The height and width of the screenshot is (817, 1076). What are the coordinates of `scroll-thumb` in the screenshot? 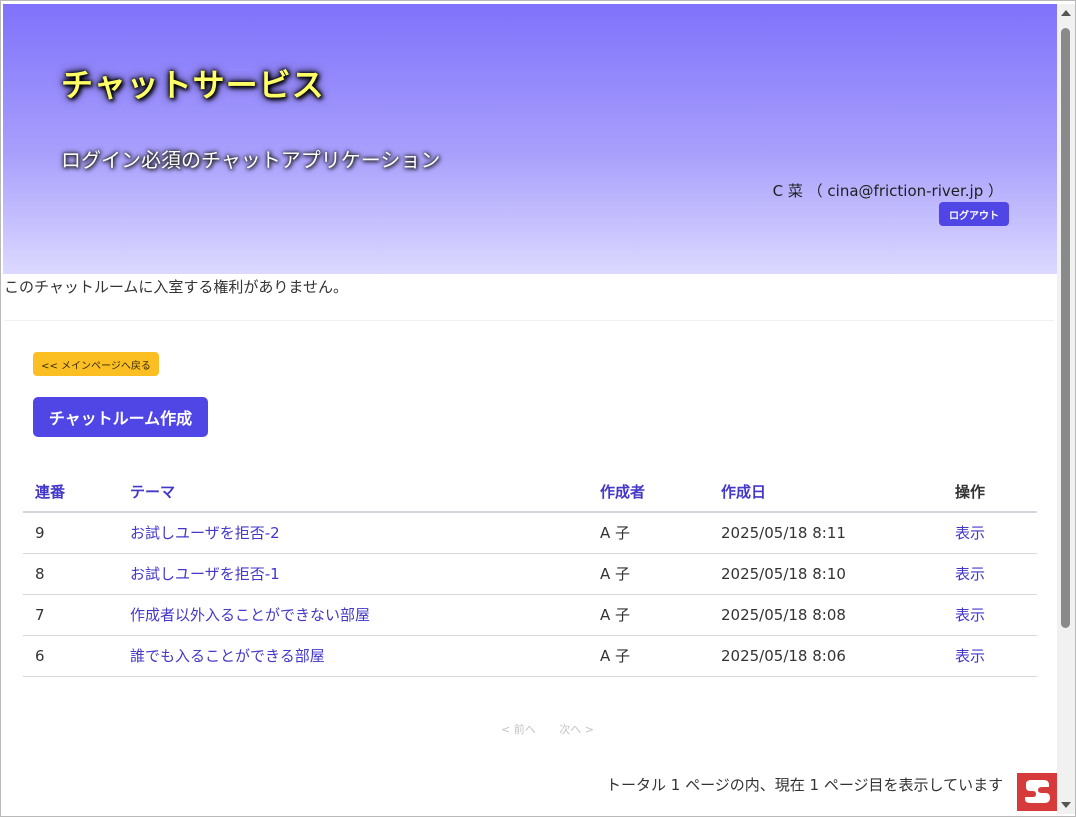 It's located at (1065, 328).